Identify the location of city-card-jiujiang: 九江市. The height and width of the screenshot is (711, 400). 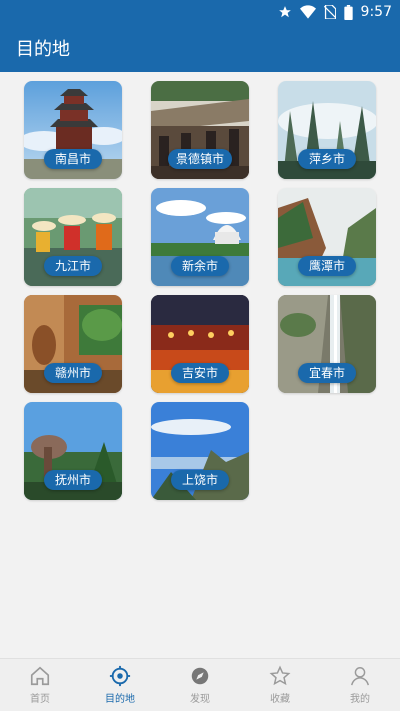
(73, 237).